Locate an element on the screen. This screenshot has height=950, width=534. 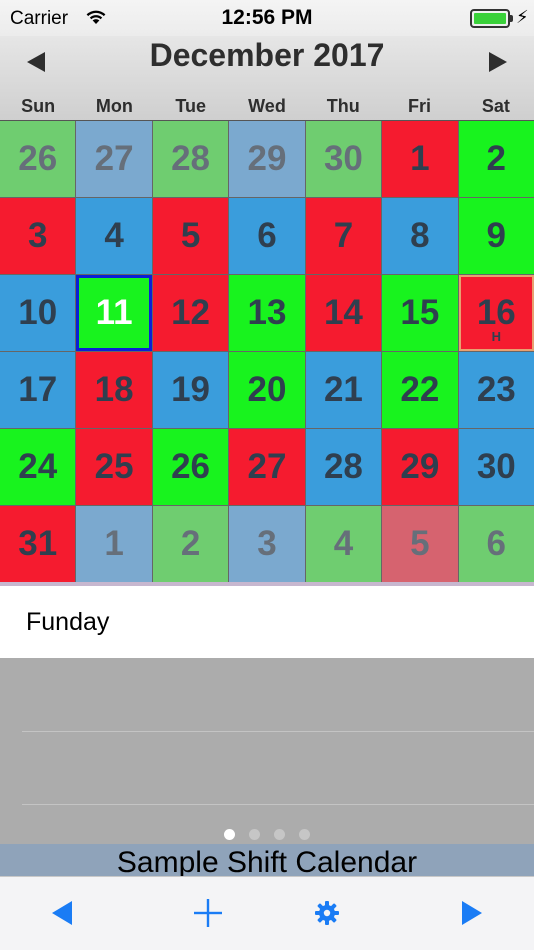
status-bar: Carrier 12:56 PM ⚡︎ is located at coordinates (267, 18).